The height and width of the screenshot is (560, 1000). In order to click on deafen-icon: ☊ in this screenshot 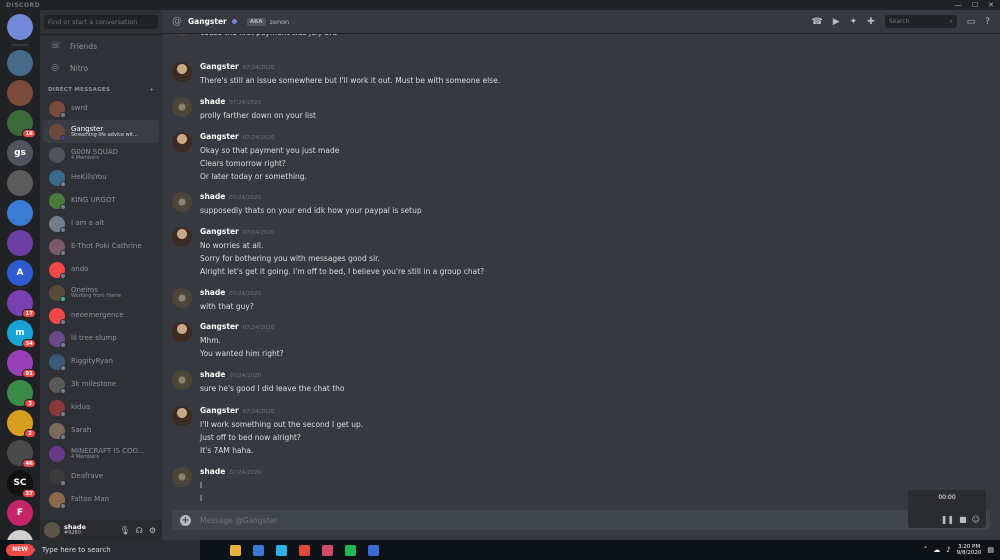, I will do `click(139, 530)`.